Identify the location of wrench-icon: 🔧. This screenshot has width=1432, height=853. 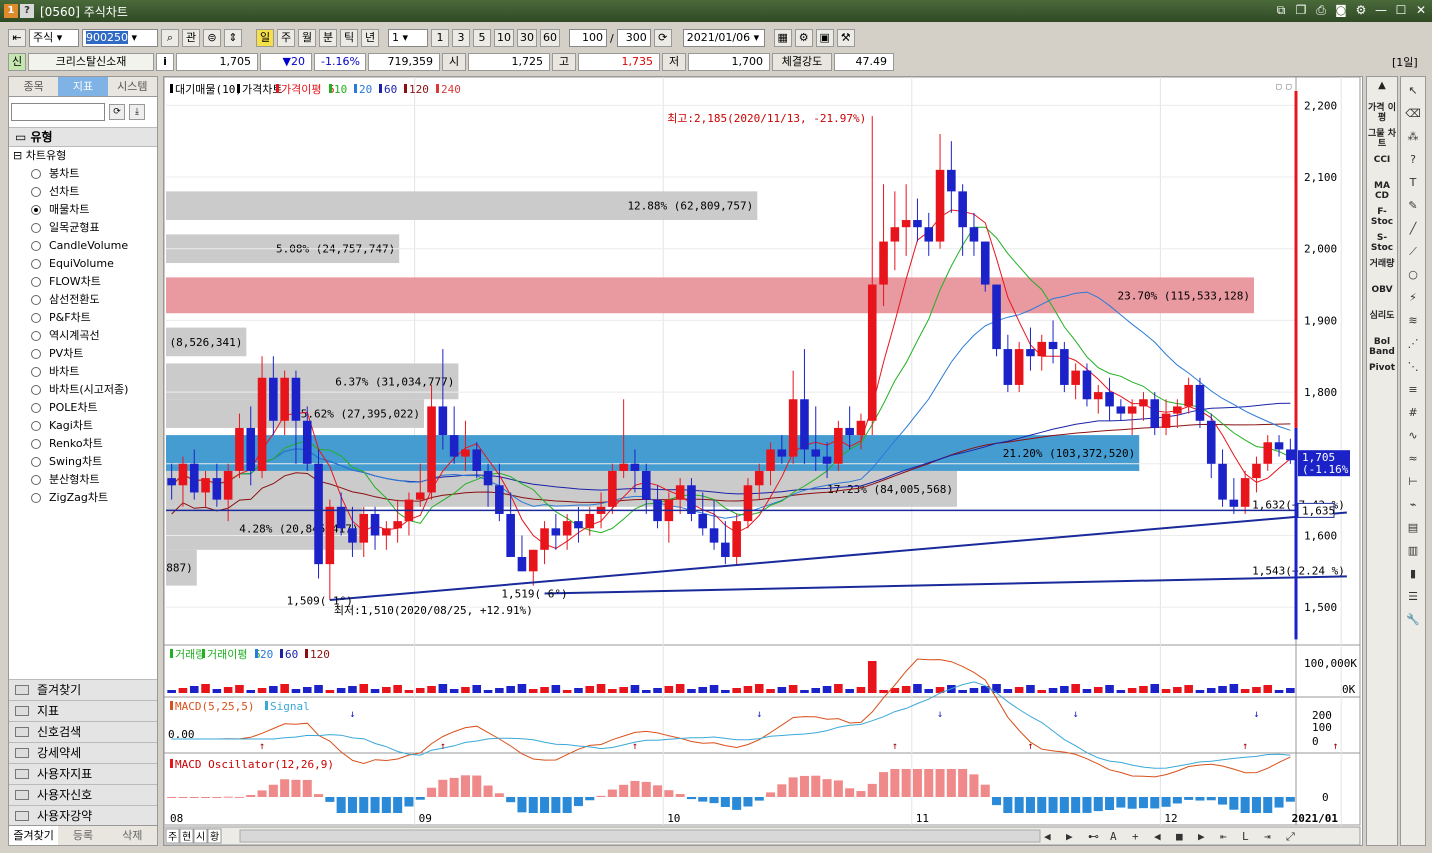
(1413, 620).